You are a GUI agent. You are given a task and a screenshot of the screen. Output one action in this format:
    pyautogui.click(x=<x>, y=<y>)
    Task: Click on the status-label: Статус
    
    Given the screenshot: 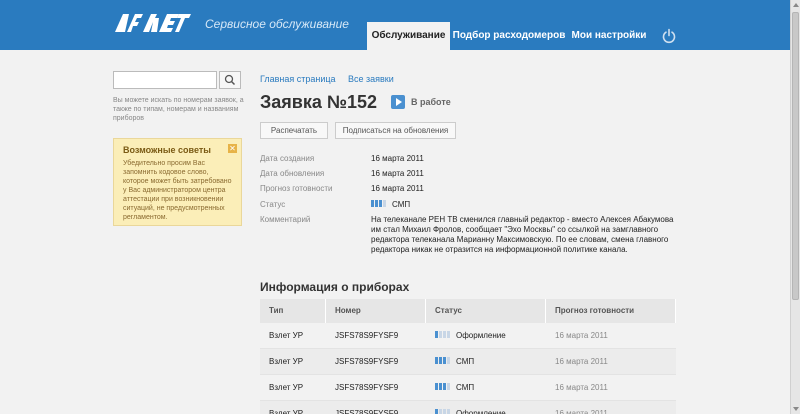 What is the action you would take?
    pyautogui.click(x=273, y=204)
    